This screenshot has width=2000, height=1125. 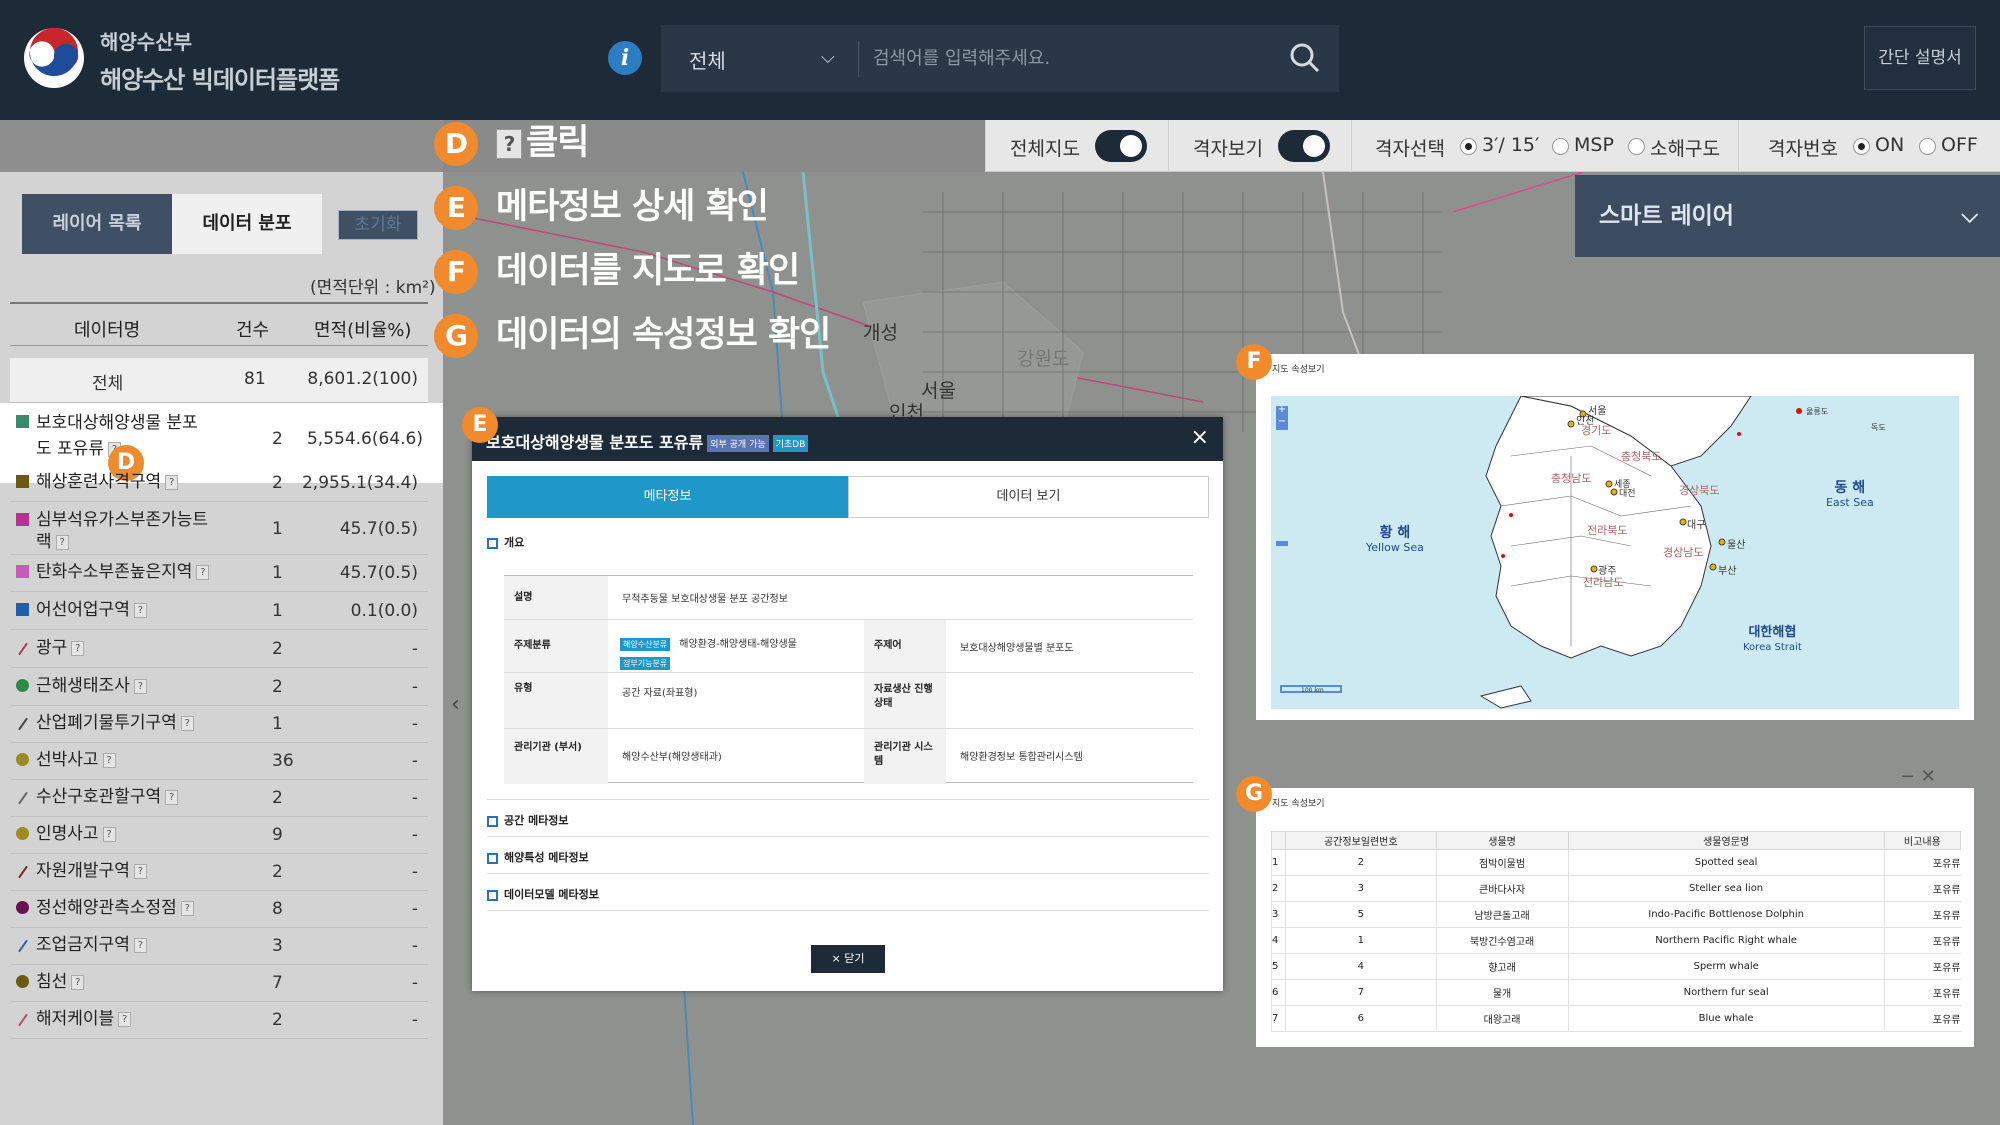 What do you see at coordinates (414, 835) in the screenshot?
I see `list-item-area: -` at bounding box center [414, 835].